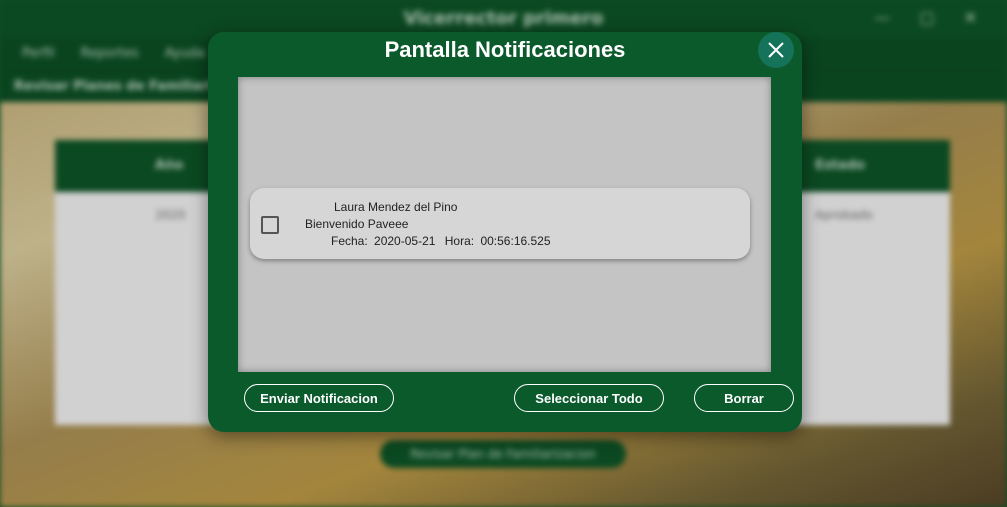  What do you see at coordinates (589, 398) in the screenshot?
I see `select-all-button: Seleccionar Todo` at bounding box center [589, 398].